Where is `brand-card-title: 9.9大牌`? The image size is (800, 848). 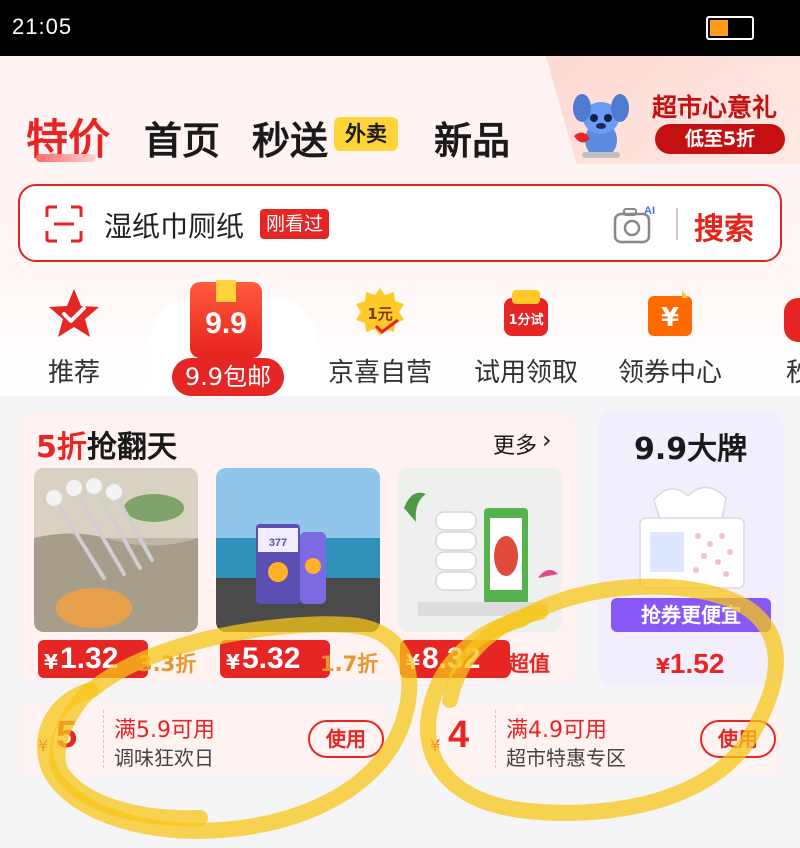 brand-card-title: 9.9大牌 is located at coordinates (691, 449).